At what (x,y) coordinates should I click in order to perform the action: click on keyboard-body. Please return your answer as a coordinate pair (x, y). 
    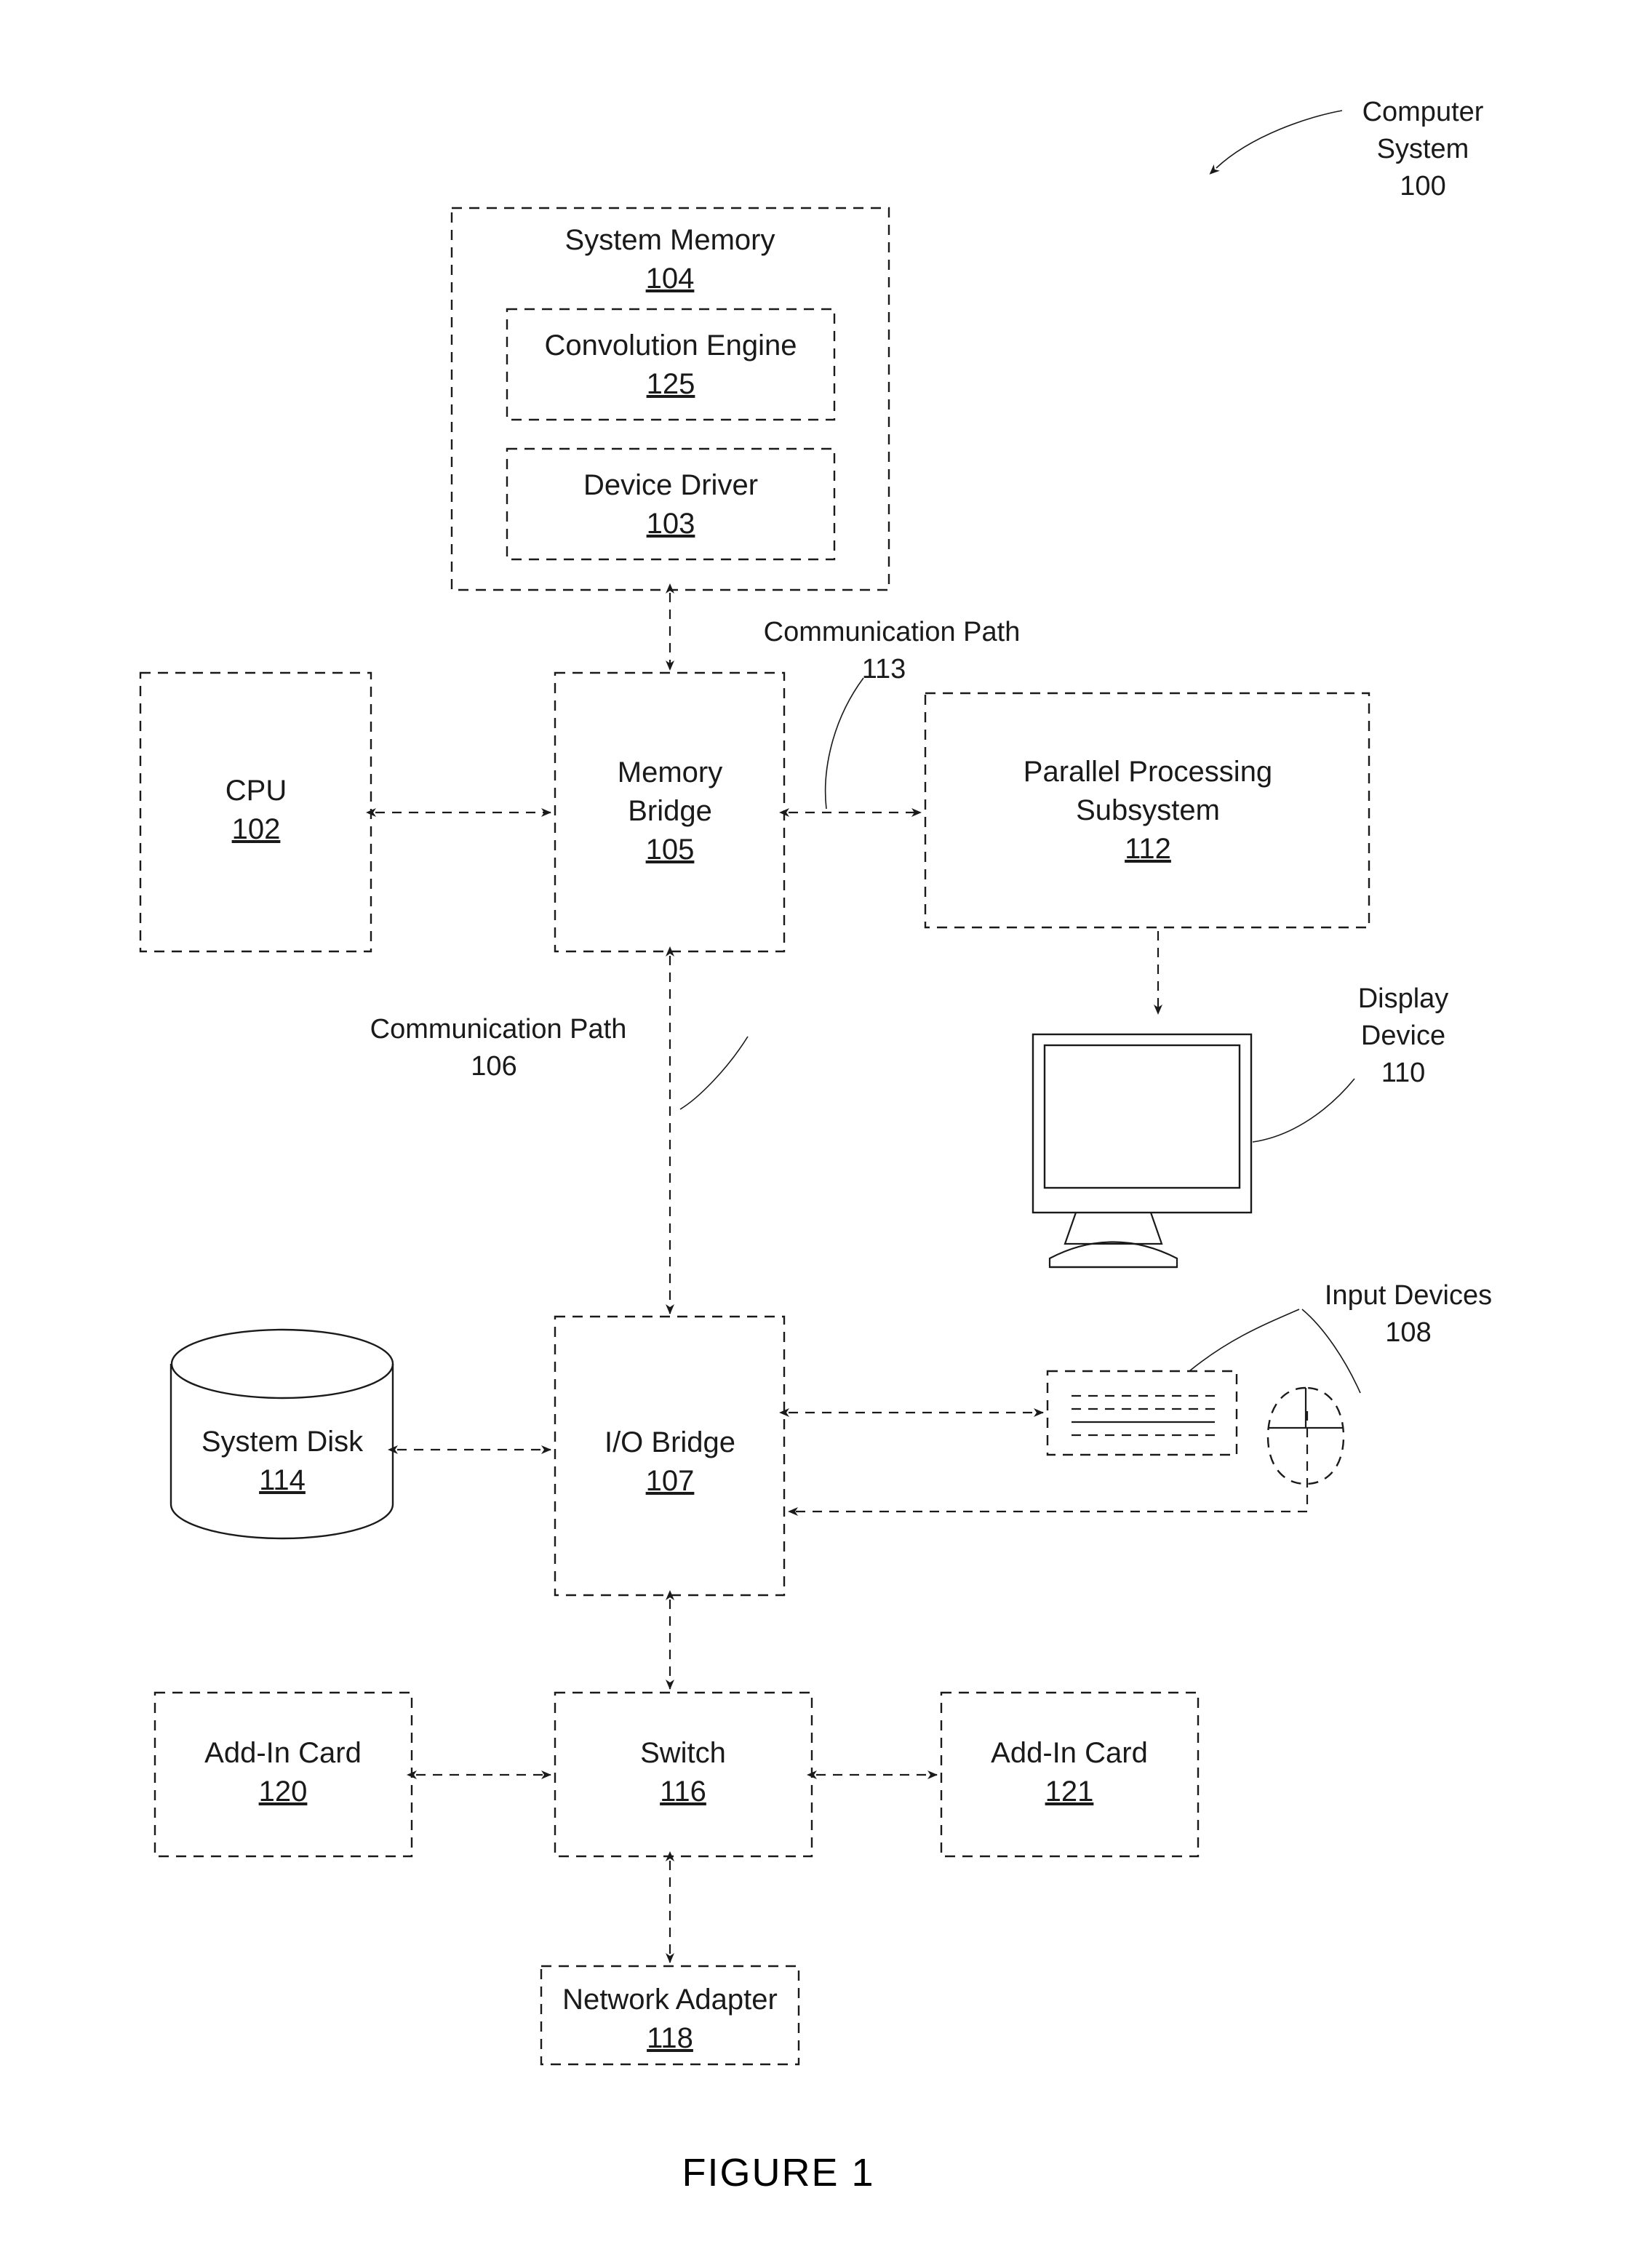
    Looking at the image, I should click on (1142, 1413).